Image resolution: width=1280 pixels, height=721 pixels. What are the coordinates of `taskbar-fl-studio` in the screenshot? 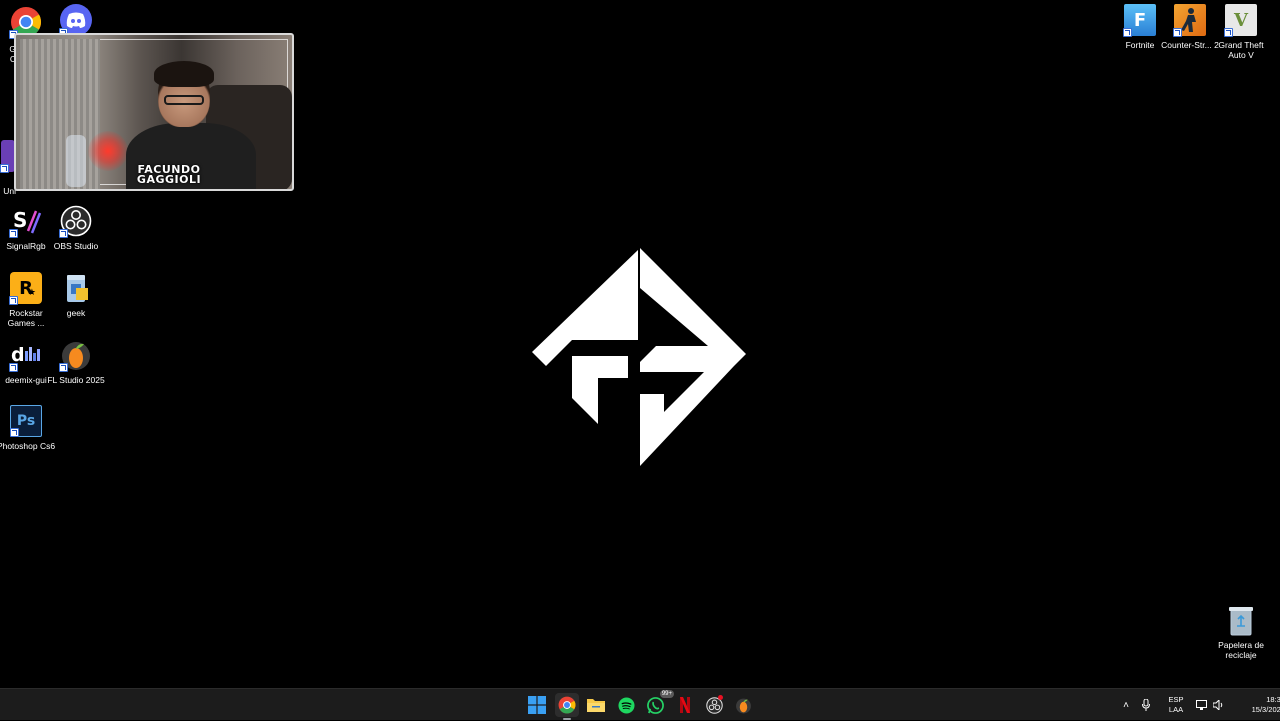 It's located at (743, 705).